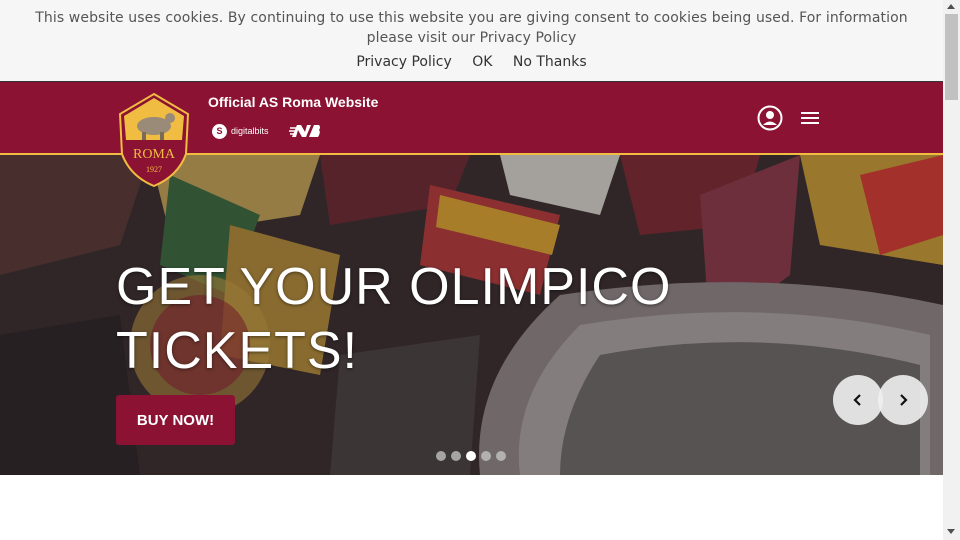 The height and width of the screenshot is (540, 960). I want to click on hero-title-line2: TICKETS!, so click(237, 351).